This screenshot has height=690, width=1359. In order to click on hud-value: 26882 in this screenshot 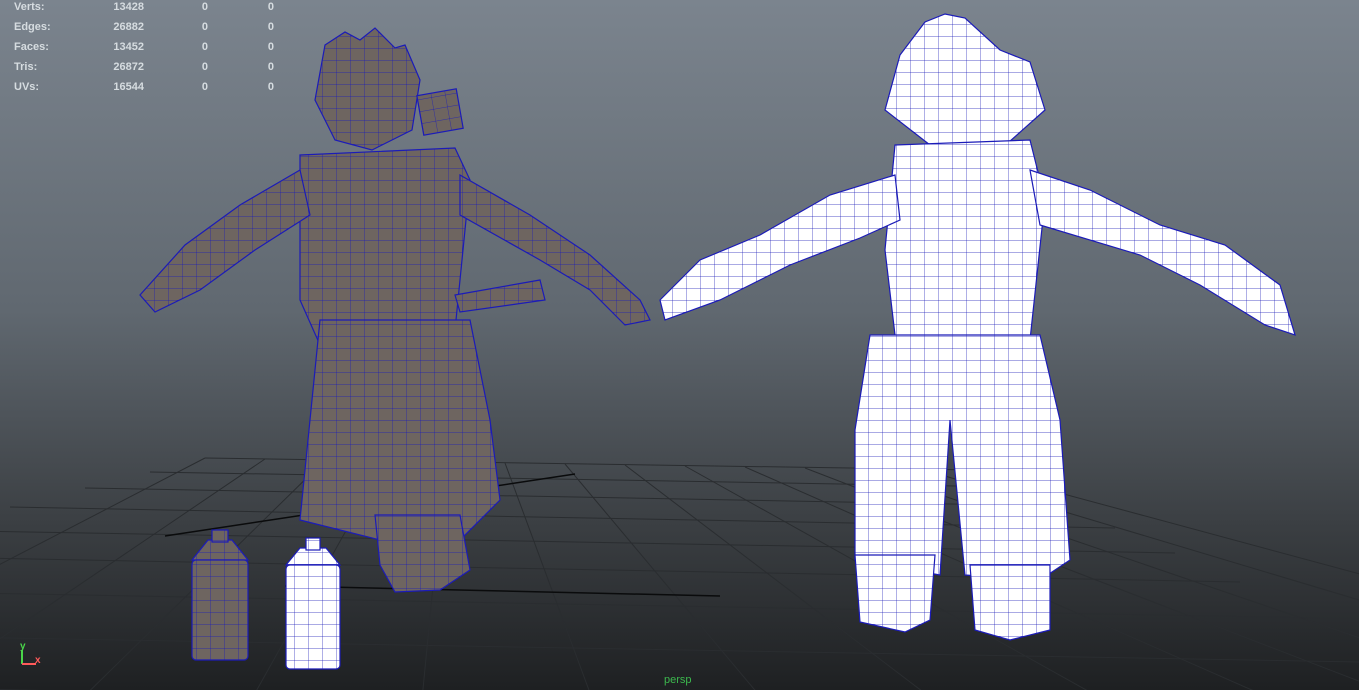, I will do `click(128, 27)`.